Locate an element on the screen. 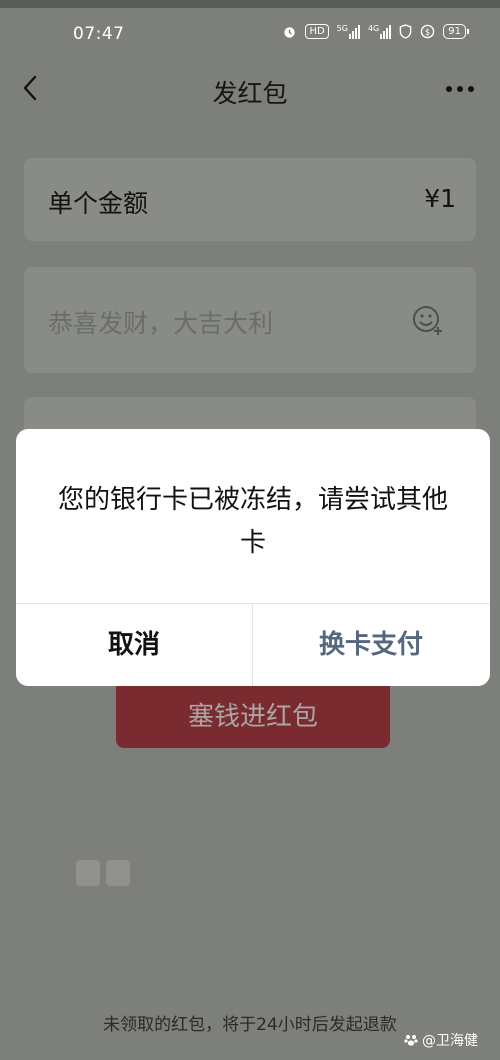 This screenshot has width=500, height=1060. greeting-placeholder: 恭喜发财，大吉大利 is located at coordinates (161, 323).